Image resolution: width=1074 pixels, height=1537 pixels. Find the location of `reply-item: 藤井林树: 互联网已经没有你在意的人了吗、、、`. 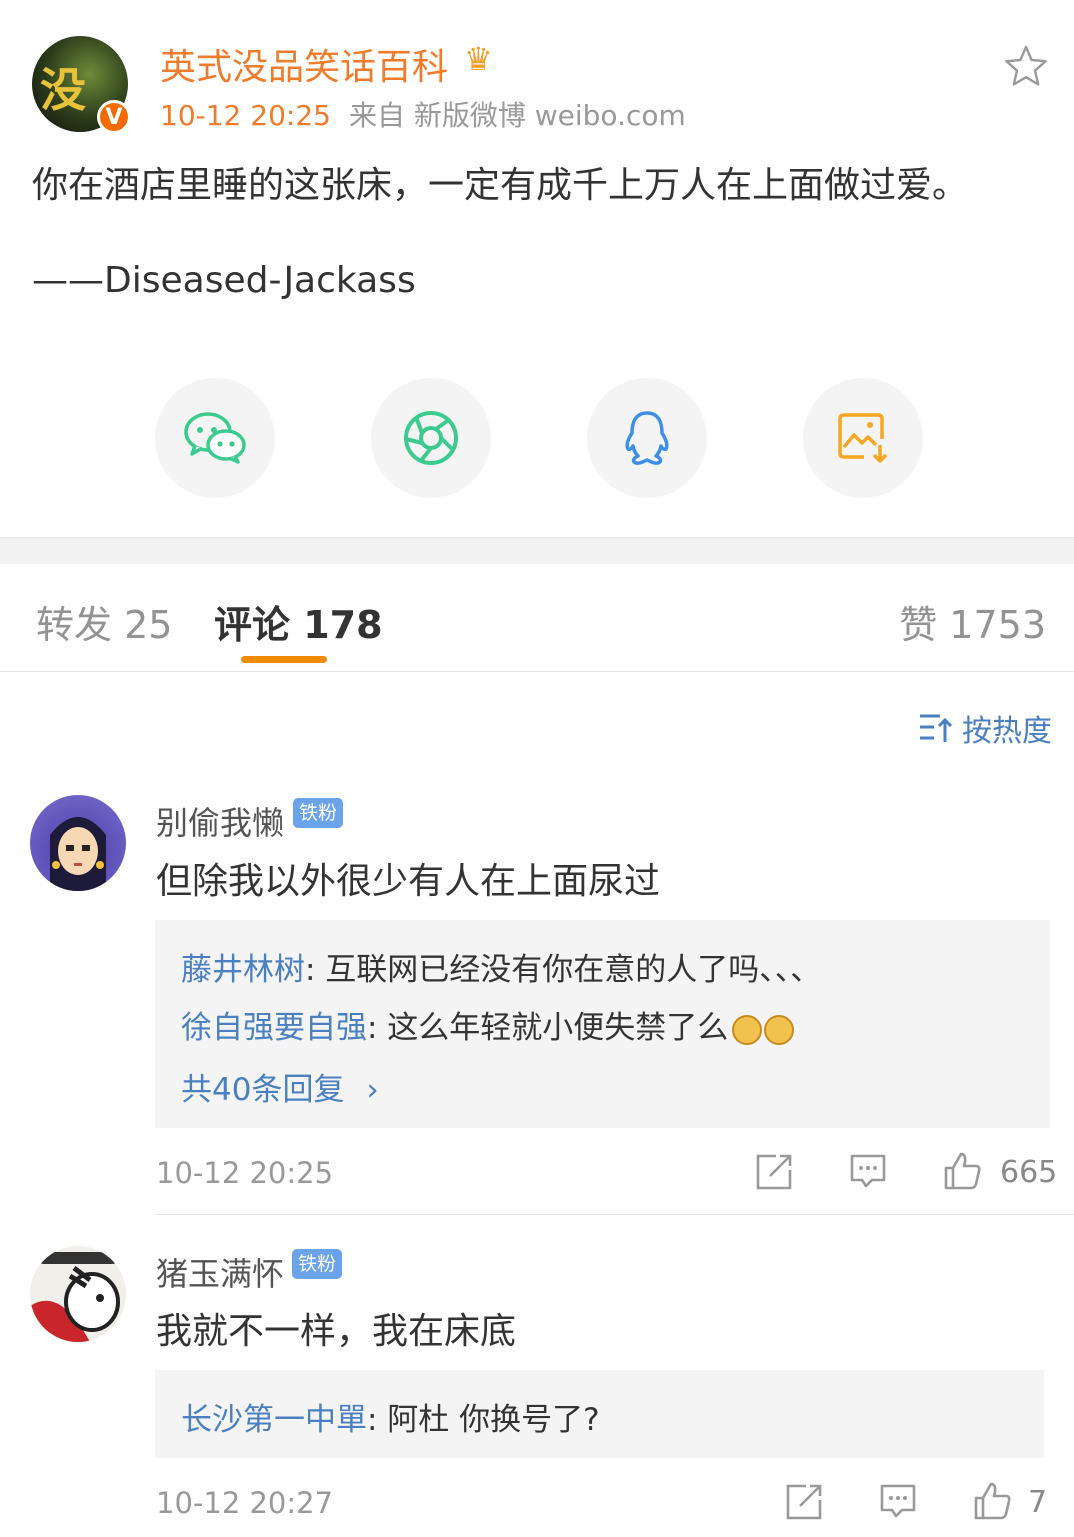

reply-item: 藤井林树: 互联网已经没有你在意的人了吗、、、 is located at coordinates (501, 966).